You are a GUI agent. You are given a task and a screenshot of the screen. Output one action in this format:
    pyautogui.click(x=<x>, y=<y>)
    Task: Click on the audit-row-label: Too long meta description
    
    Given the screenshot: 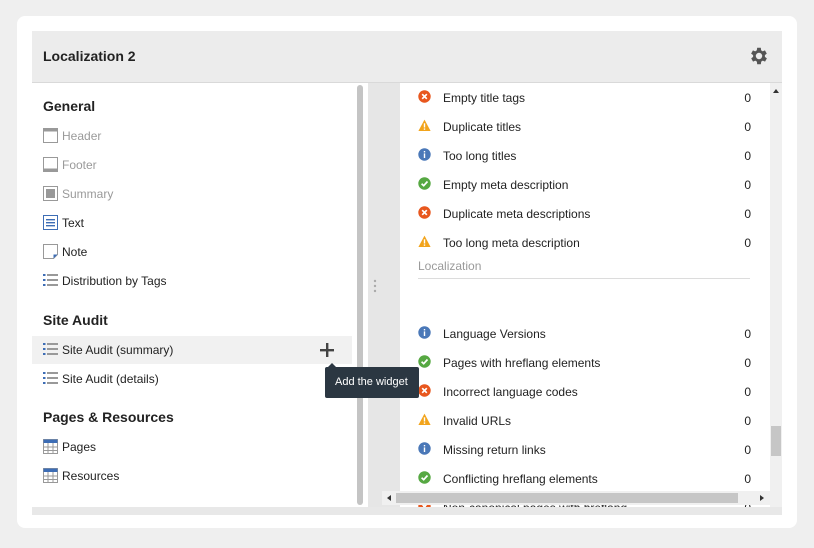 What is the action you would take?
    pyautogui.click(x=511, y=243)
    